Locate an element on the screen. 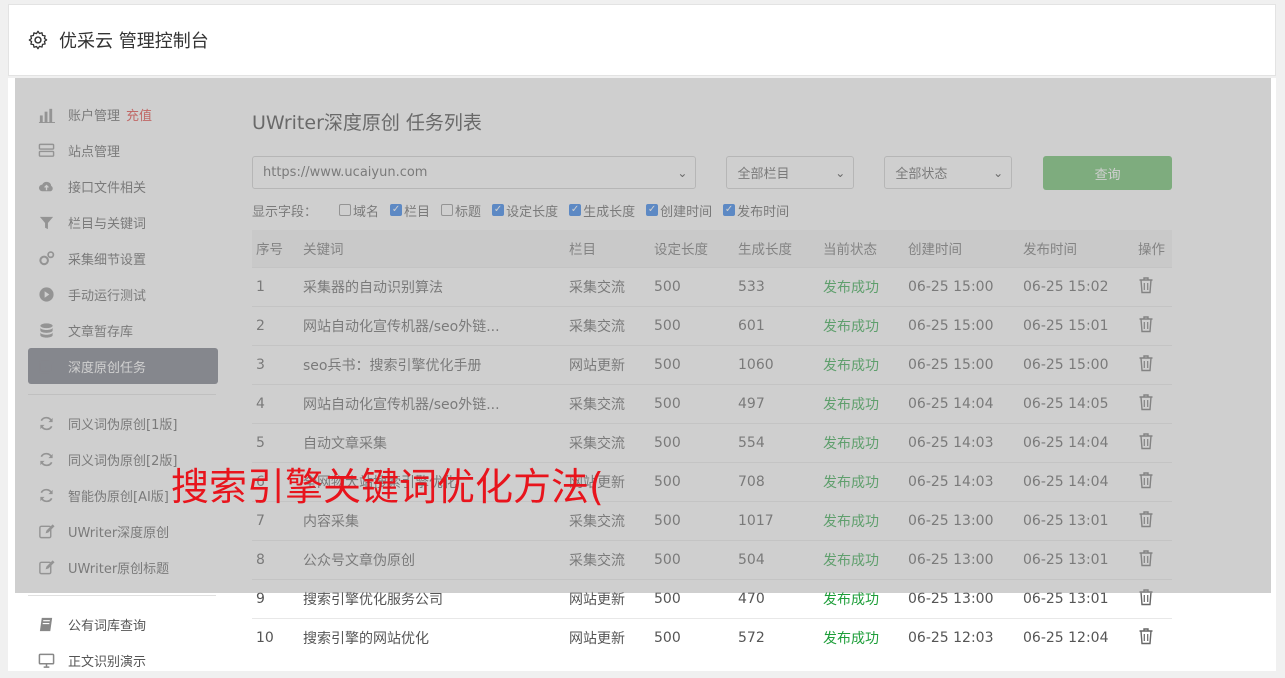 The image size is (1285, 678). sidebar-item-7: 文章暂存库 is located at coordinates (123, 330).